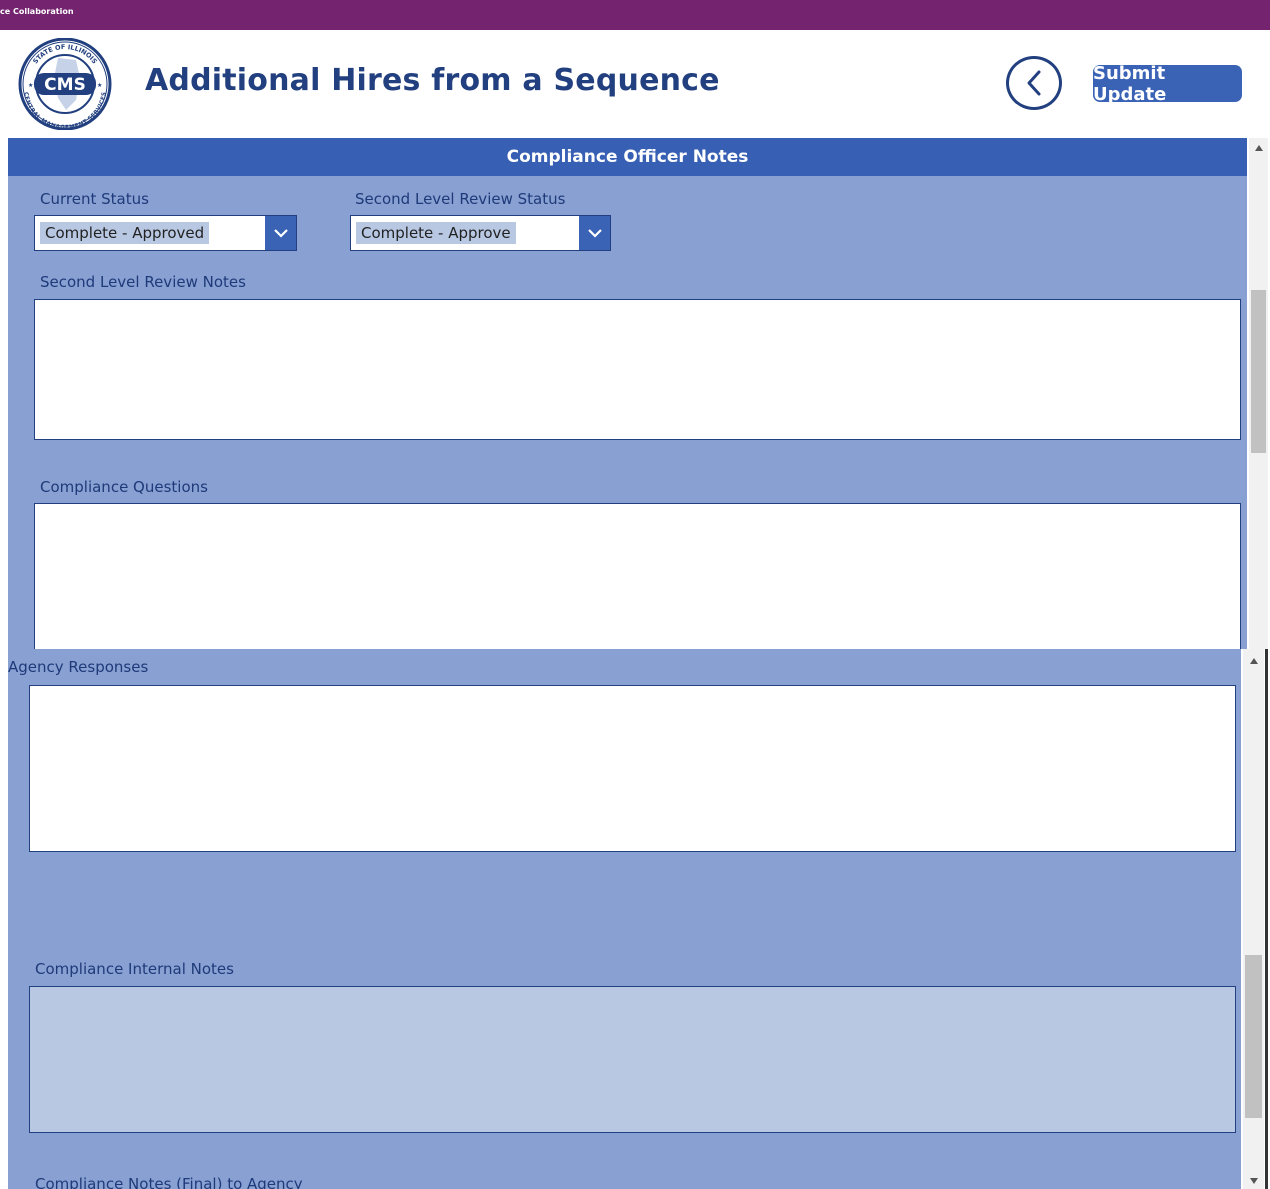 The height and width of the screenshot is (1189, 1270). Describe the element at coordinates (637, 369) in the screenshot. I see `second-level-notes-textarea` at that location.